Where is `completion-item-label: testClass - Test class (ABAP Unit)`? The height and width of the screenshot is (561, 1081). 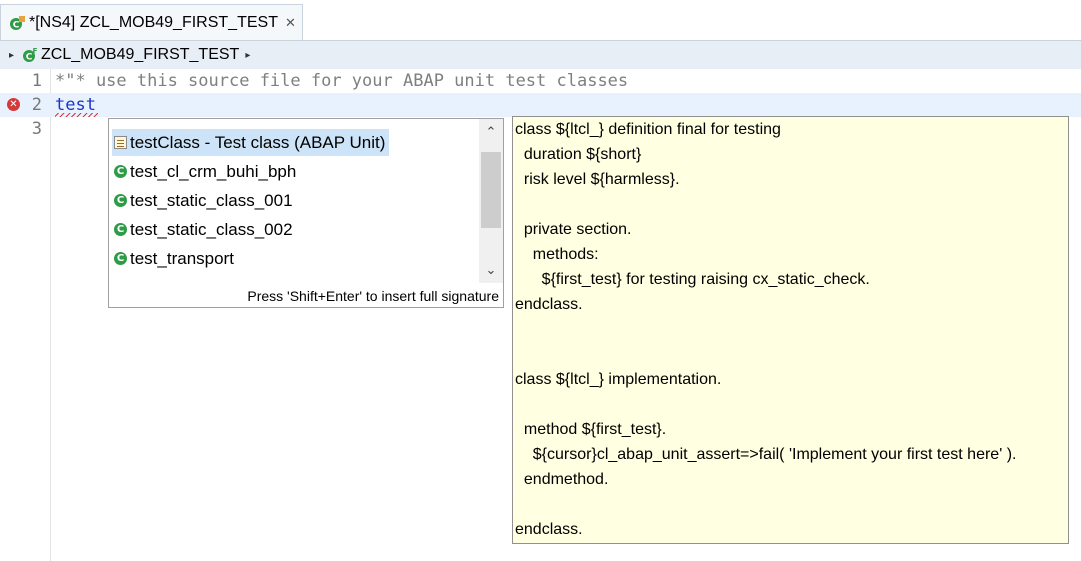 completion-item-label: testClass - Test class (ABAP Unit) is located at coordinates (258, 142).